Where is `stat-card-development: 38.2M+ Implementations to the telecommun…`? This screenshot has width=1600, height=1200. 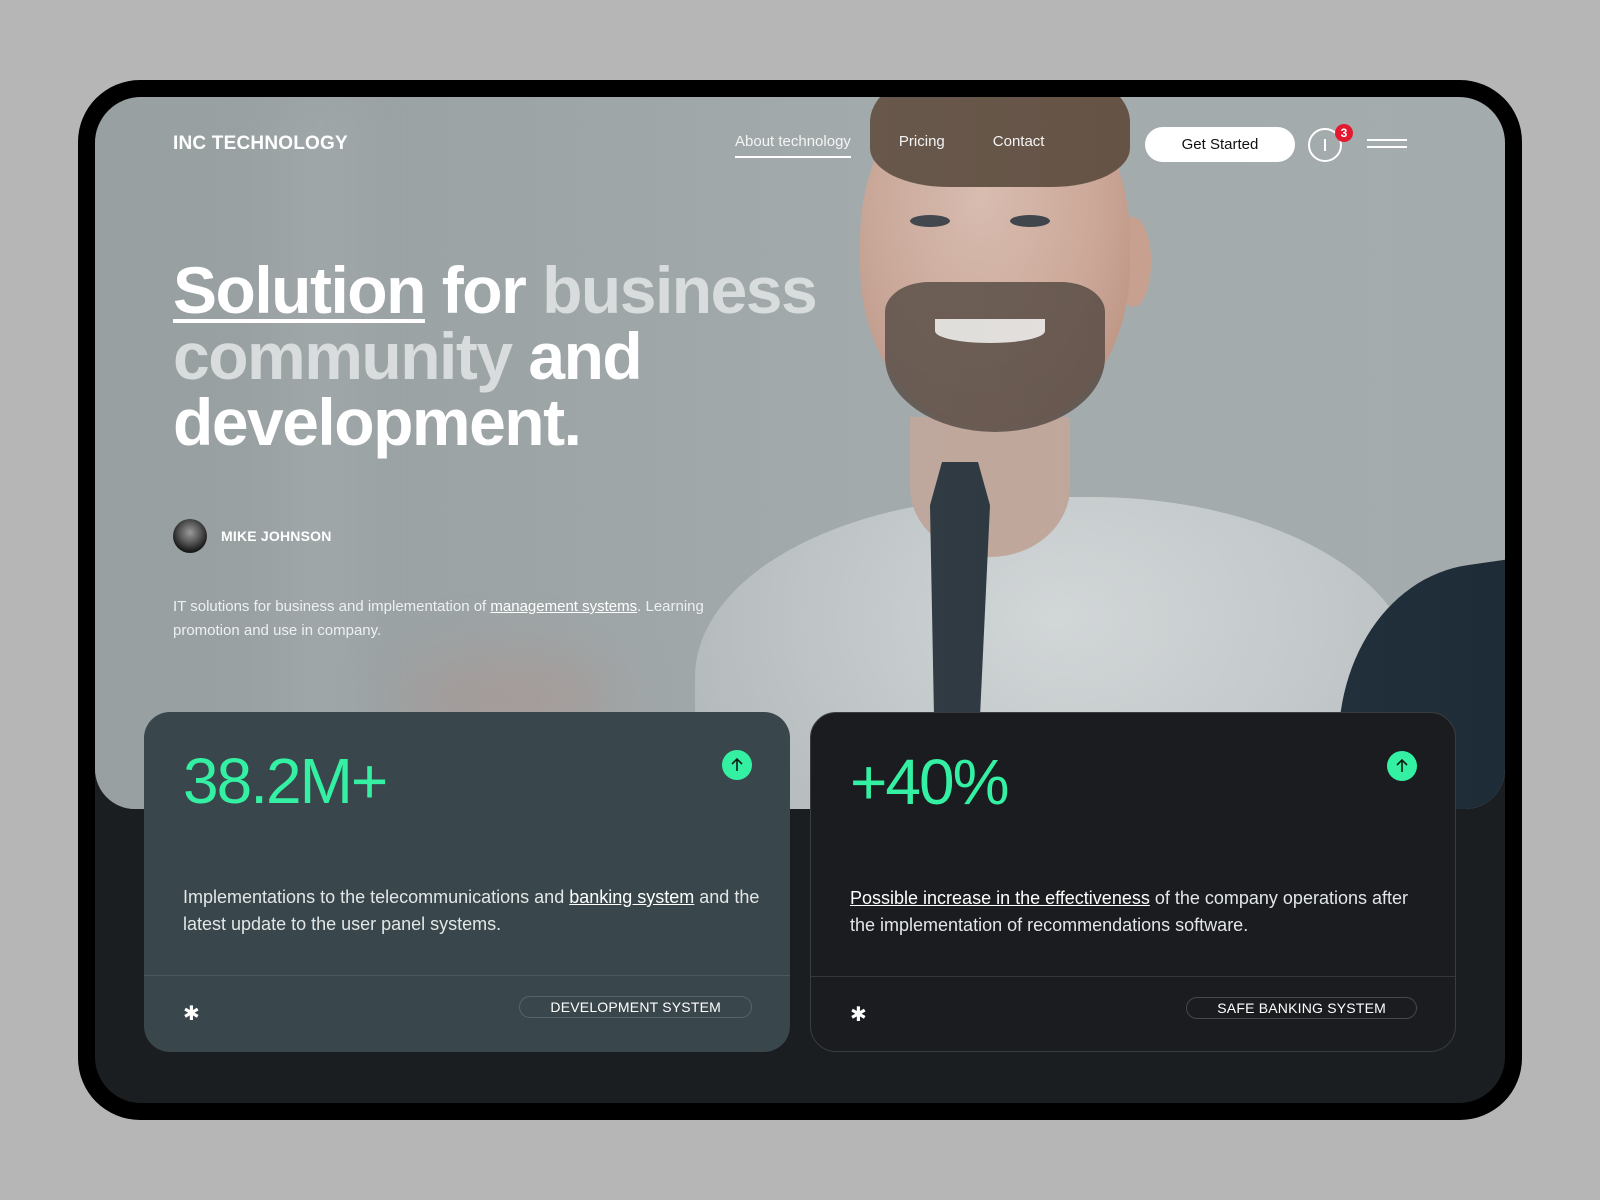 stat-card-development: 38.2M+ Implementations to the telecommun… is located at coordinates (467, 882).